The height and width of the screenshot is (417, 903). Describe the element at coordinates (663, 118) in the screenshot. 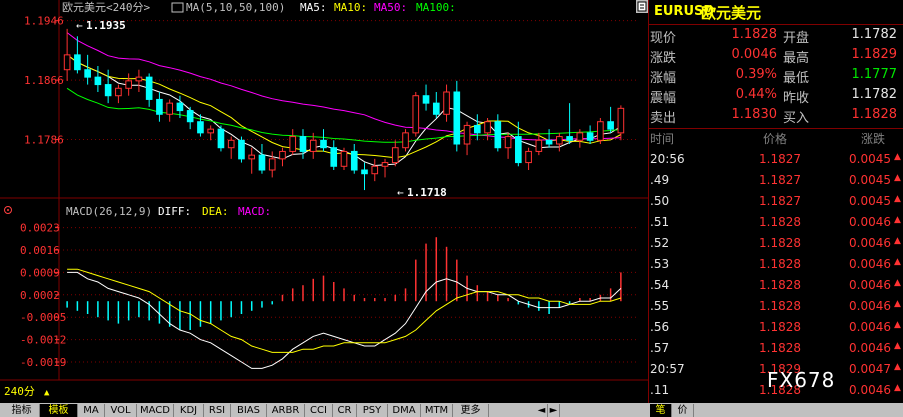

I see `quote-label: 卖出` at that location.